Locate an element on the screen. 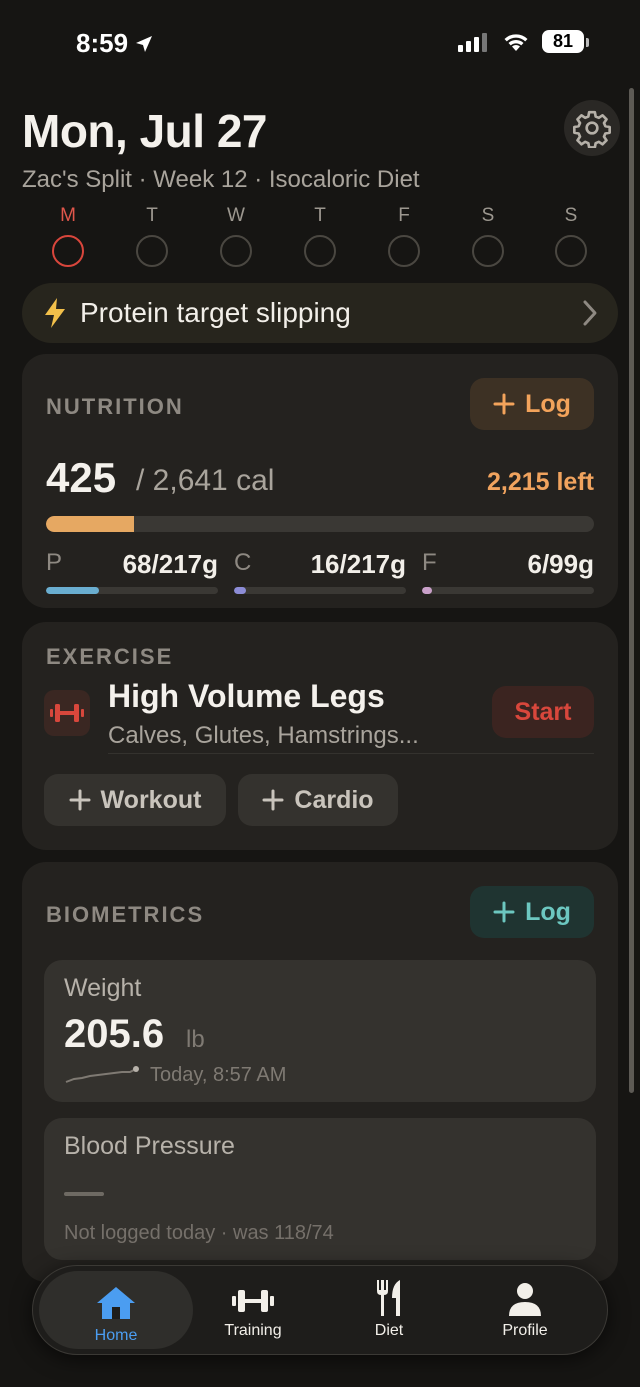 The height and width of the screenshot is (1387, 640). day-letter: M is located at coordinates (68, 215).